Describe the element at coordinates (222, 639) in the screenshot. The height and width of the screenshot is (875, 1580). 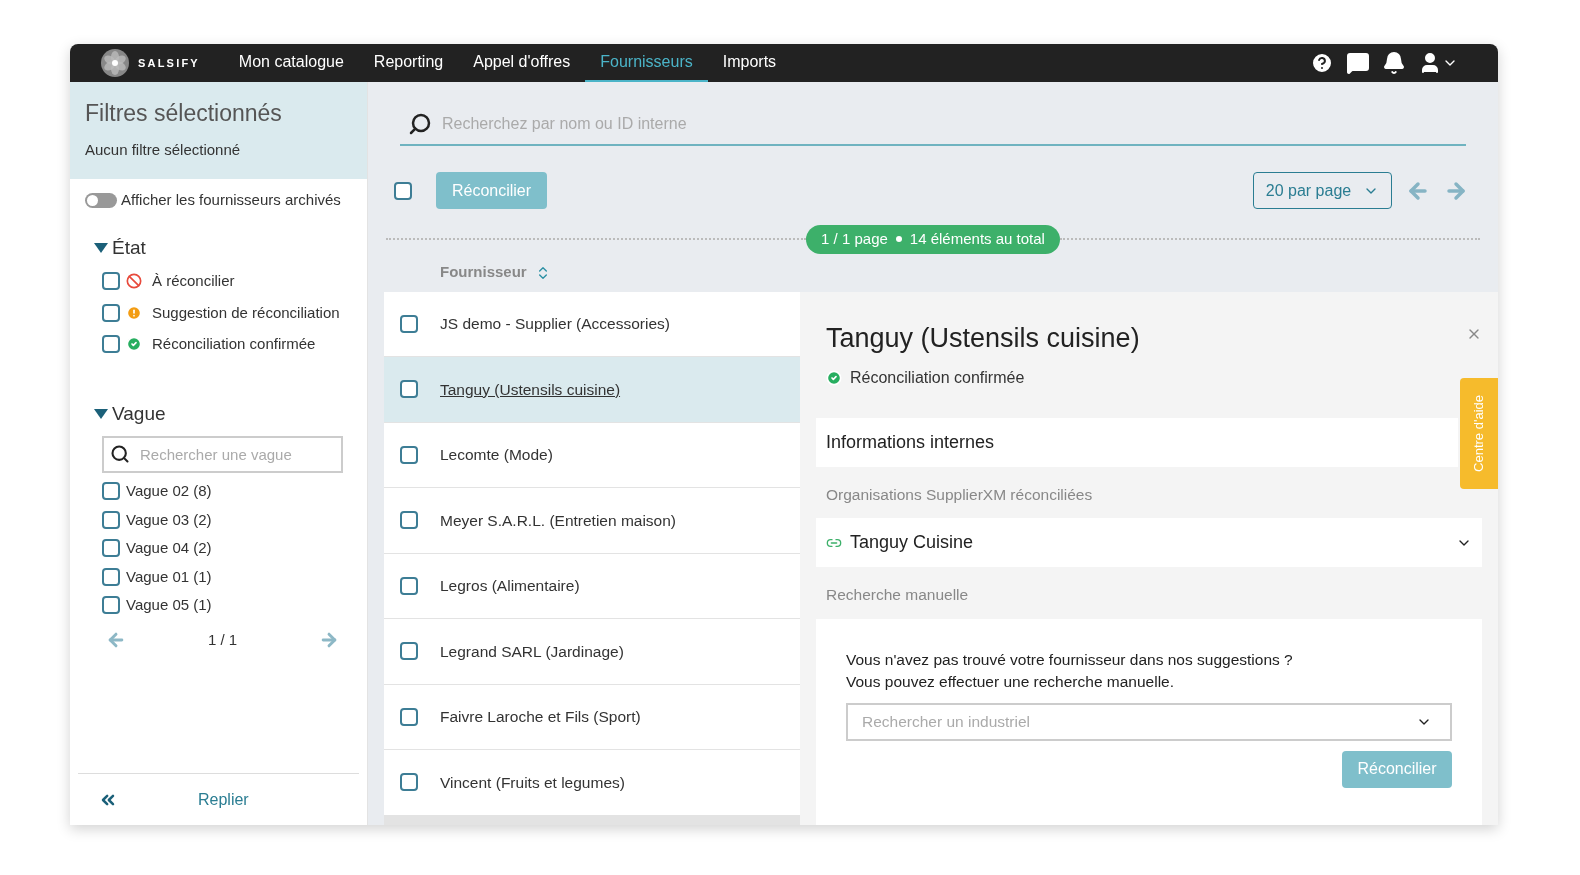
I see `pagination-text: 1 / 1` at that location.